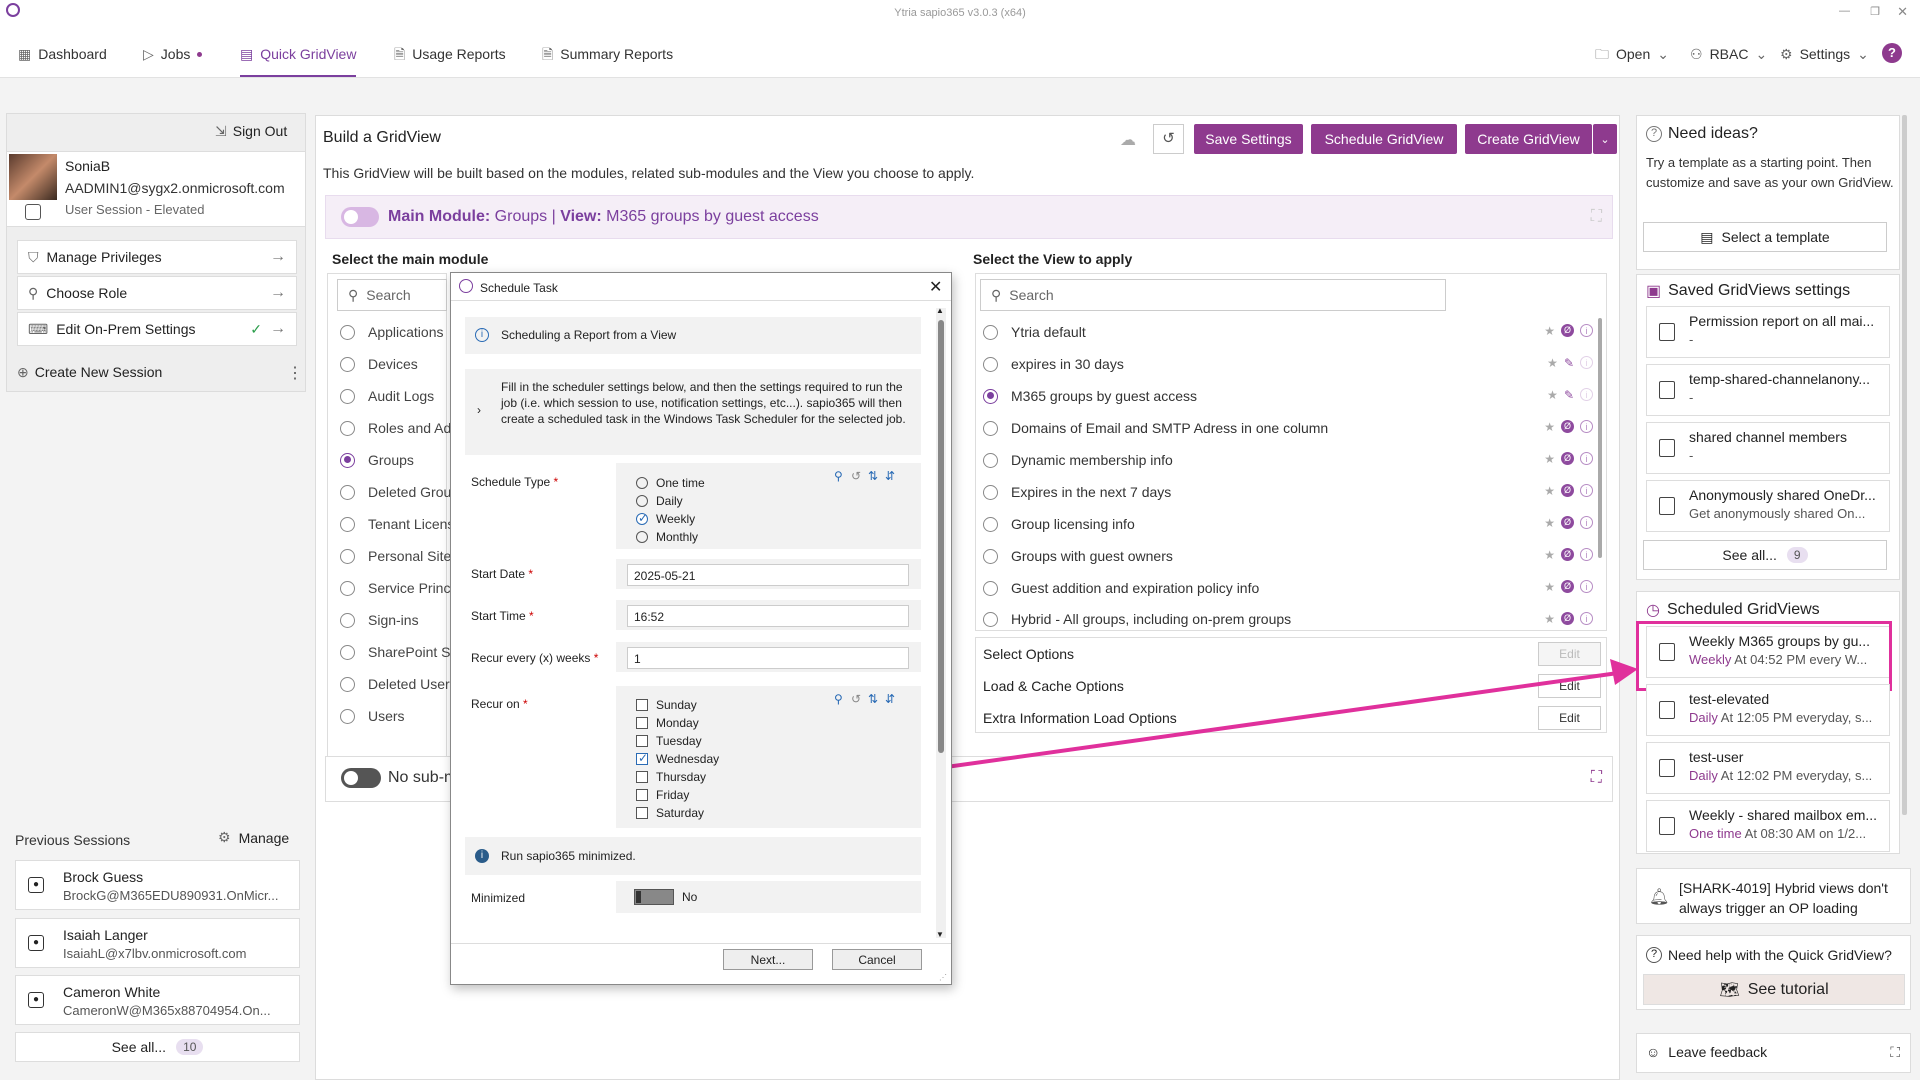  I want to click on module-row: Sign-ins, so click(379, 620).